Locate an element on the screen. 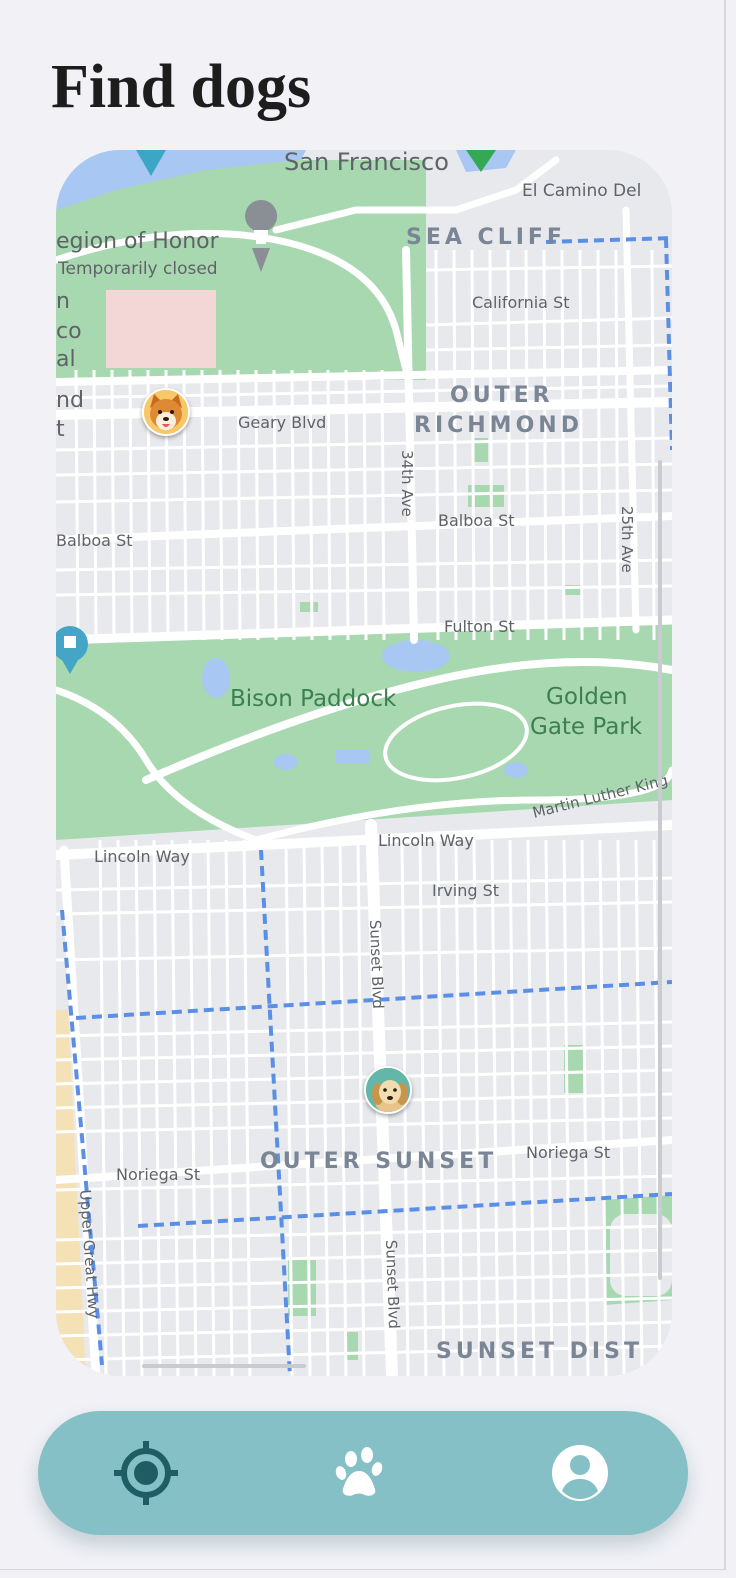  page-title: Find dogs is located at coordinates (181, 87).